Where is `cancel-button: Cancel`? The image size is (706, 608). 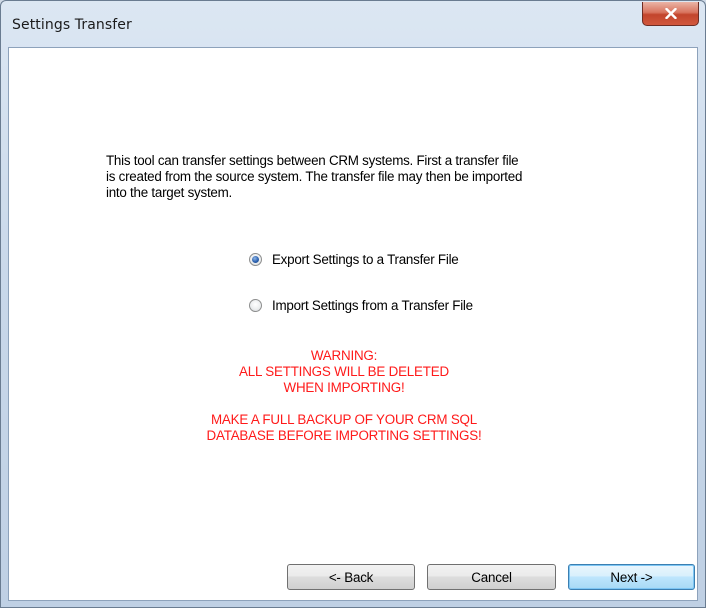 cancel-button: Cancel is located at coordinates (491, 577).